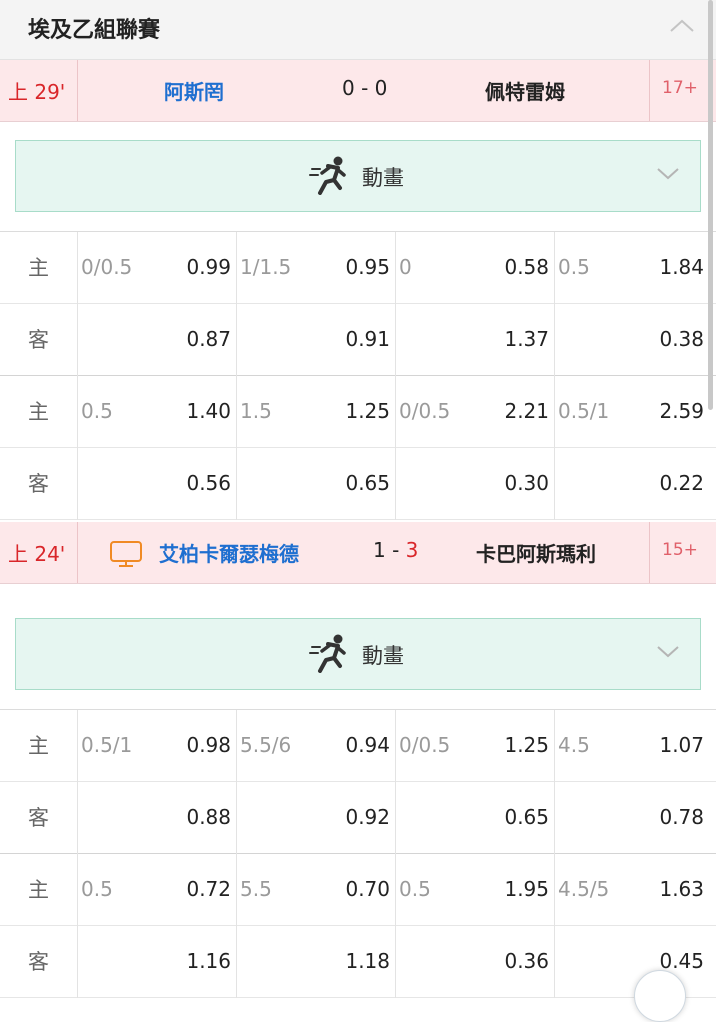  I want to click on match-row: 上 29' 阿斯罔 0 - 0 佩特雷姆 17+, so click(358, 91).